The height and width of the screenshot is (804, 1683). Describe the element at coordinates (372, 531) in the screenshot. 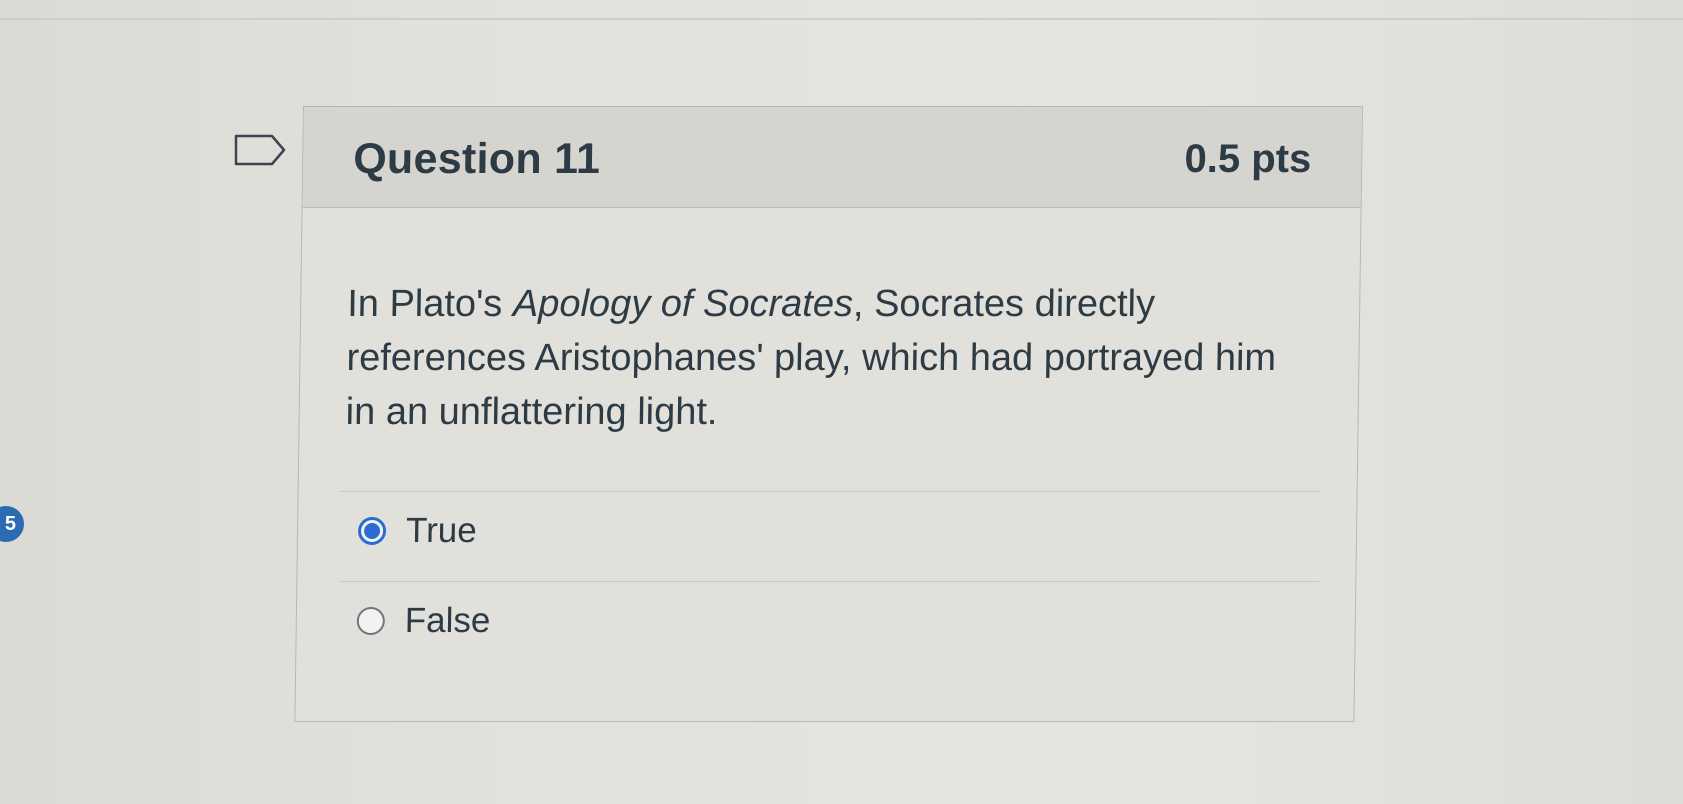

I see `radio-true` at that location.